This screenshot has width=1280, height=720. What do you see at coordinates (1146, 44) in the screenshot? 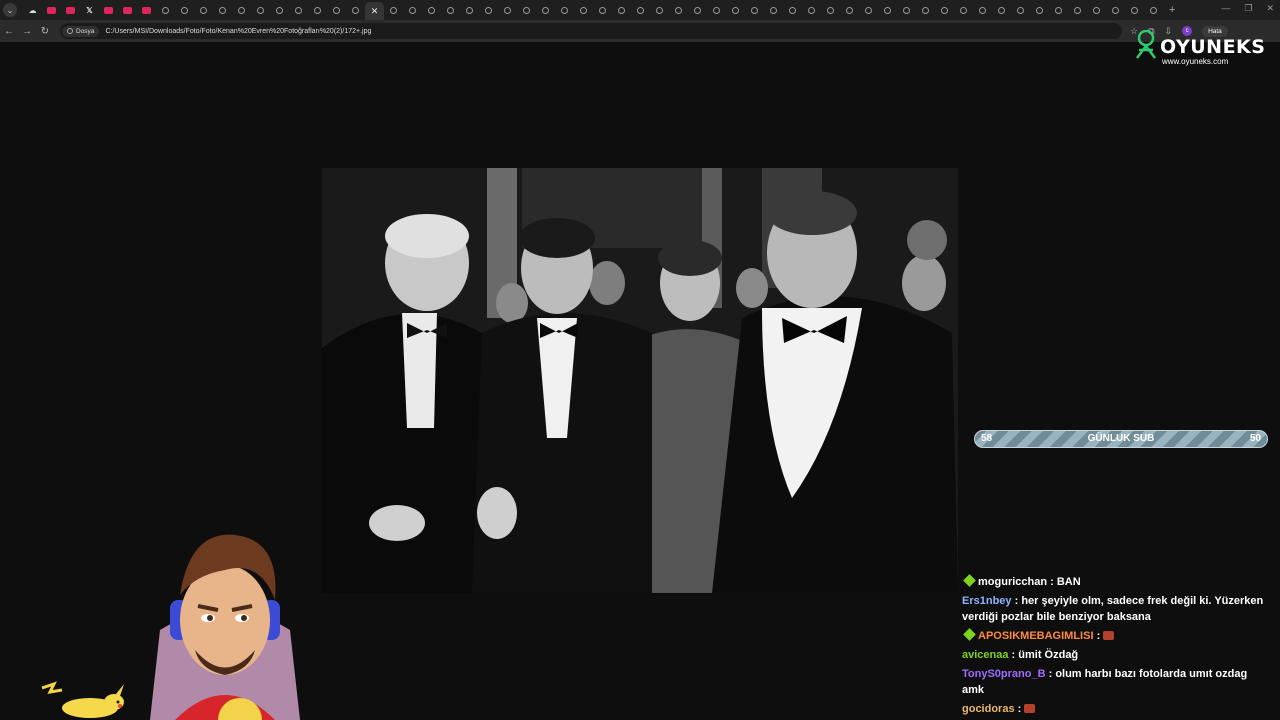
I see `oyuneks-mascot-icon` at bounding box center [1146, 44].